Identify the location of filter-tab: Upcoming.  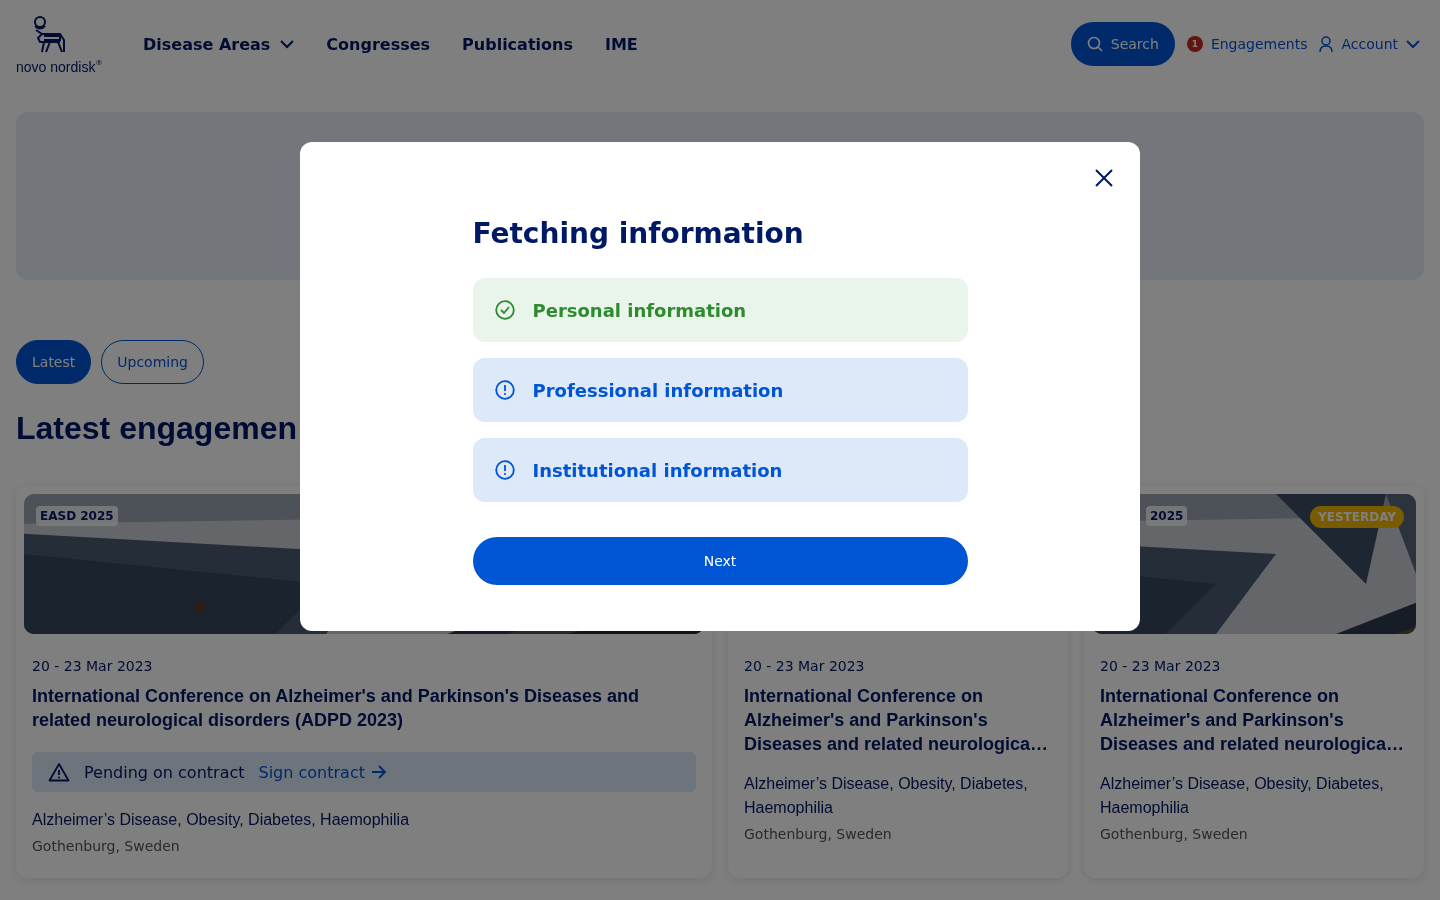
(152, 362).